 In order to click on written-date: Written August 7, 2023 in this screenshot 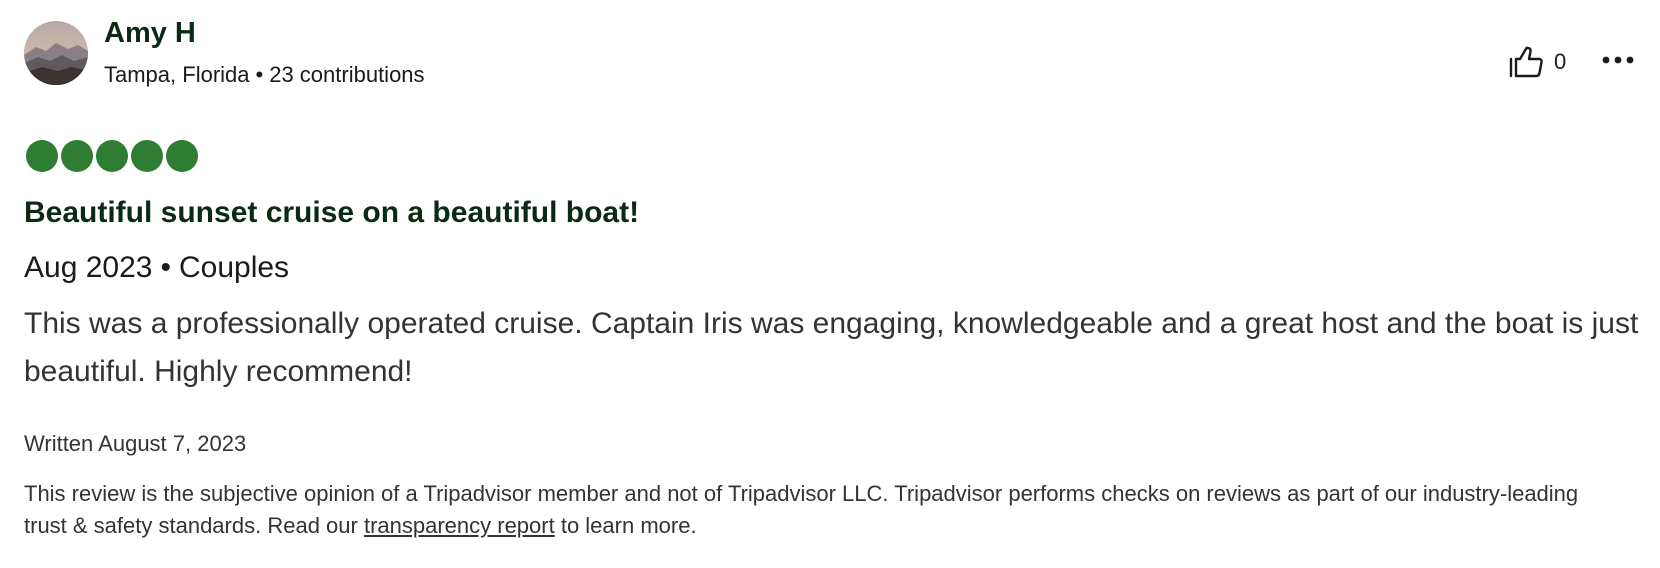, I will do `click(135, 443)`.